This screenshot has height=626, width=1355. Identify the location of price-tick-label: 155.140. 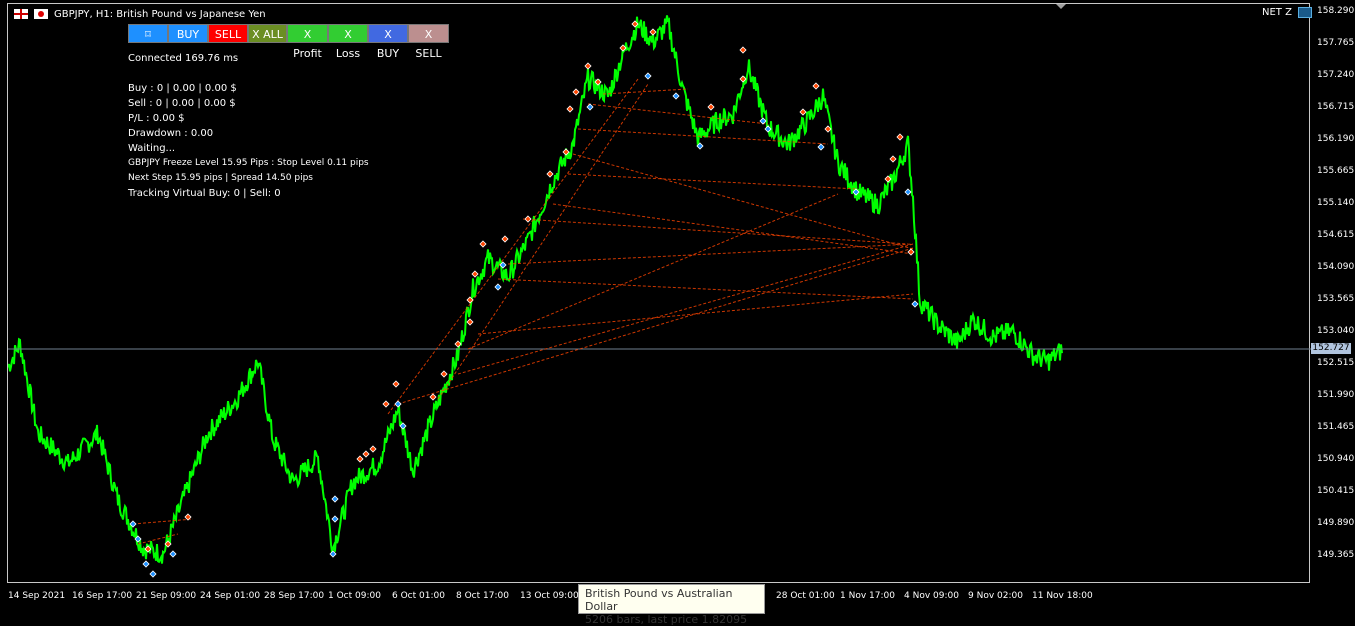
(1336, 203).